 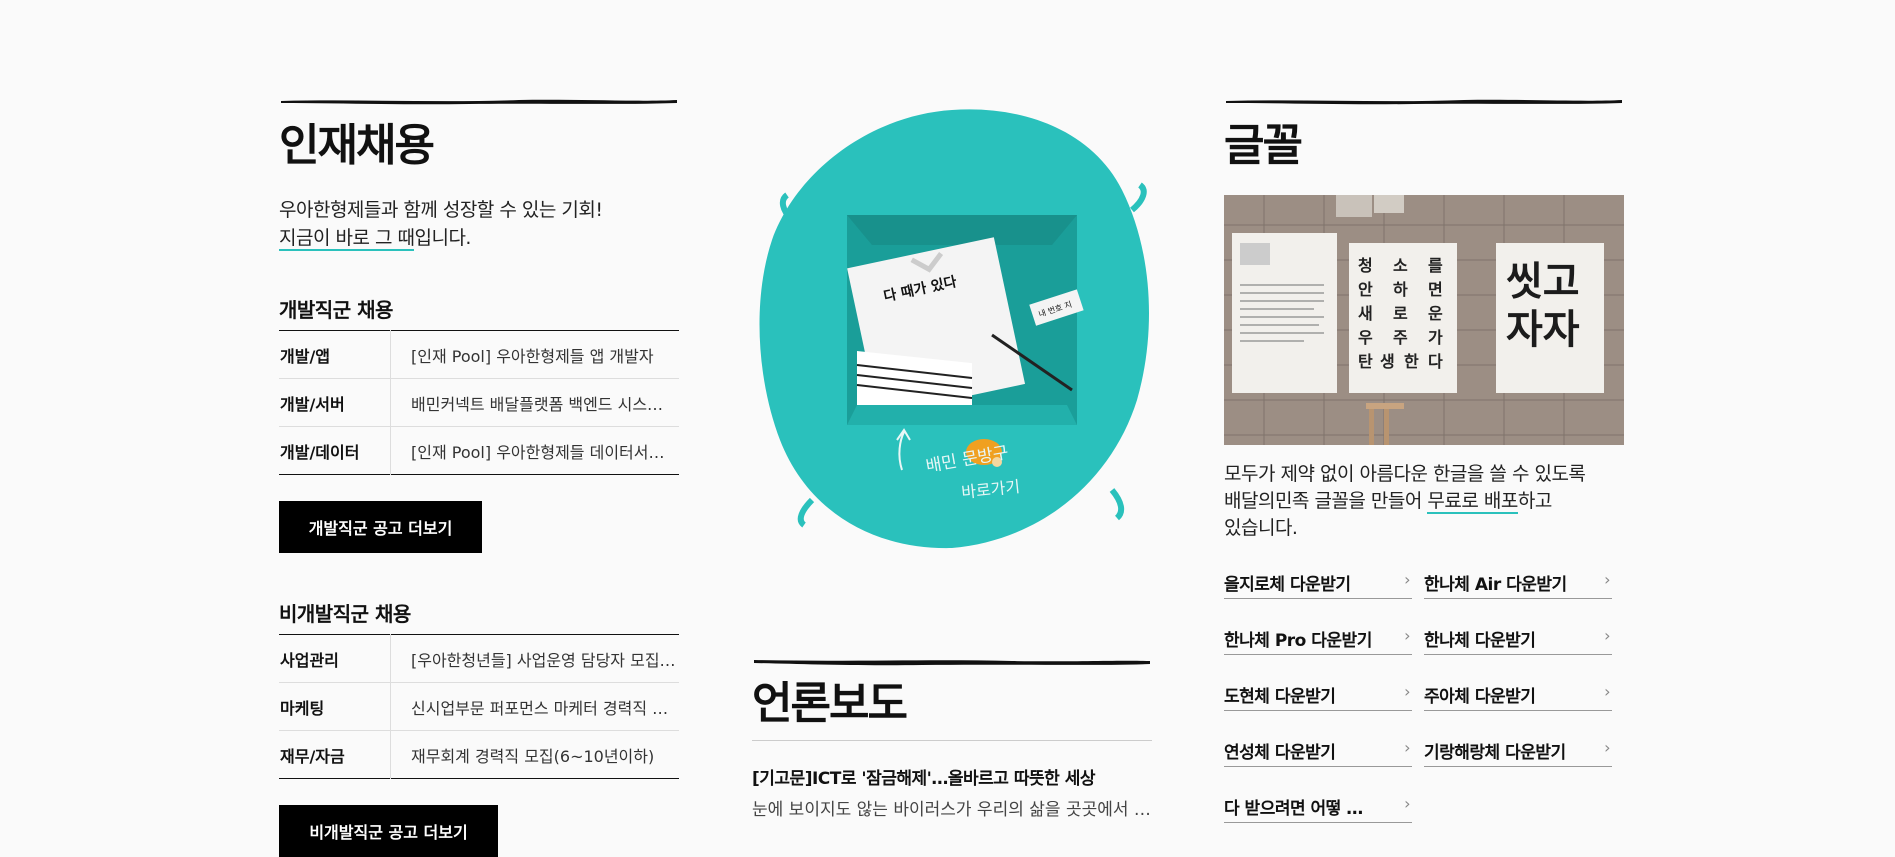 What do you see at coordinates (1534, 501) in the screenshot?
I see `desc-line: 하고` at bounding box center [1534, 501].